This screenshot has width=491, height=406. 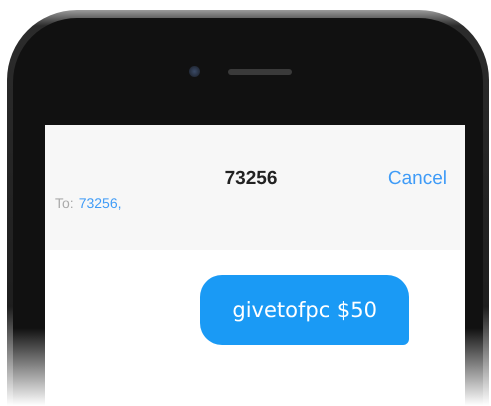 I want to click on speaker-icon, so click(x=260, y=71).